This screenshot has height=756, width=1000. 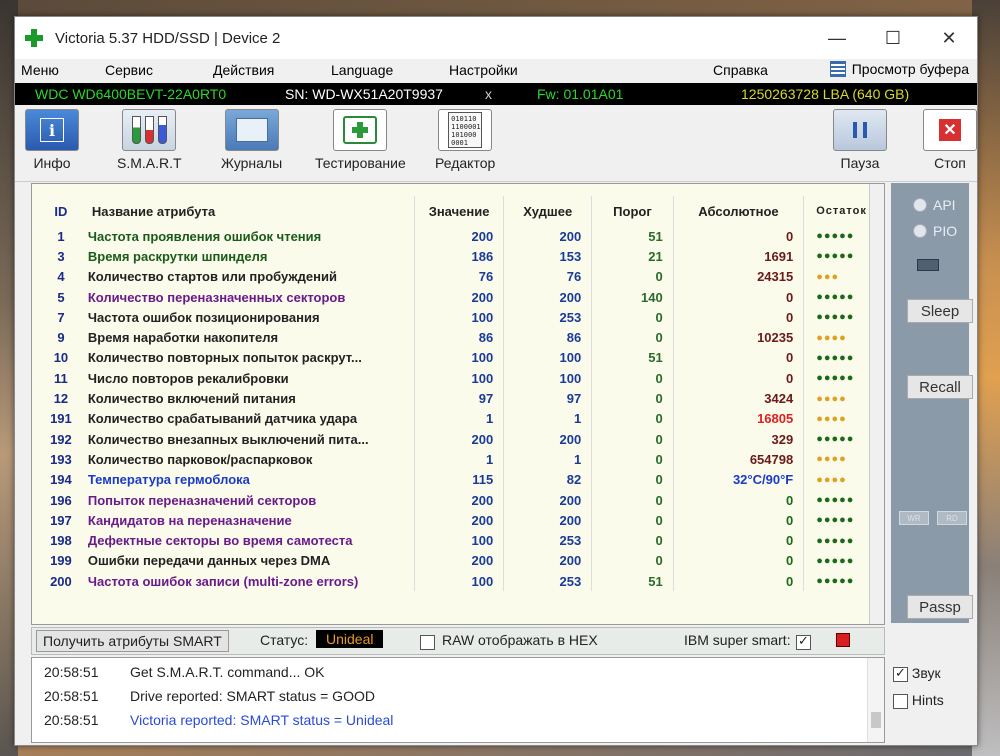 What do you see at coordinates (547, 317) in the screenshot?
I see `attr-worst: 253` at bounding box center [547, 317].